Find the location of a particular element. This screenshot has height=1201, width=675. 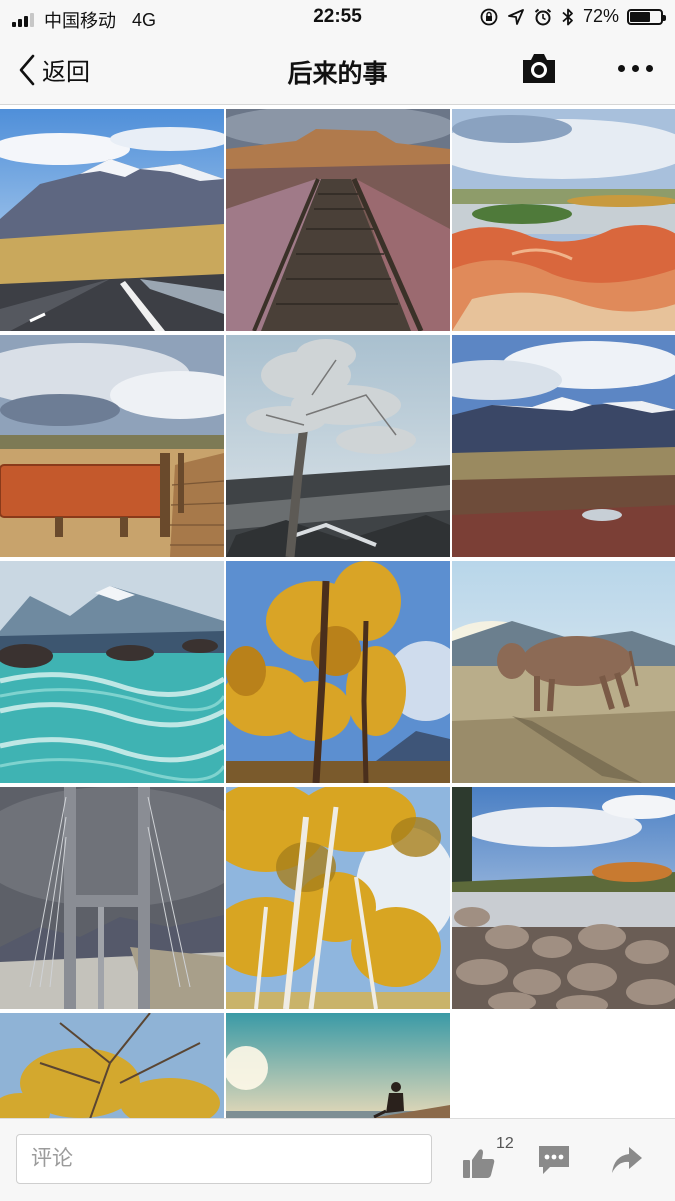

photo-turquoise-river is located at coordinates (112, 672).